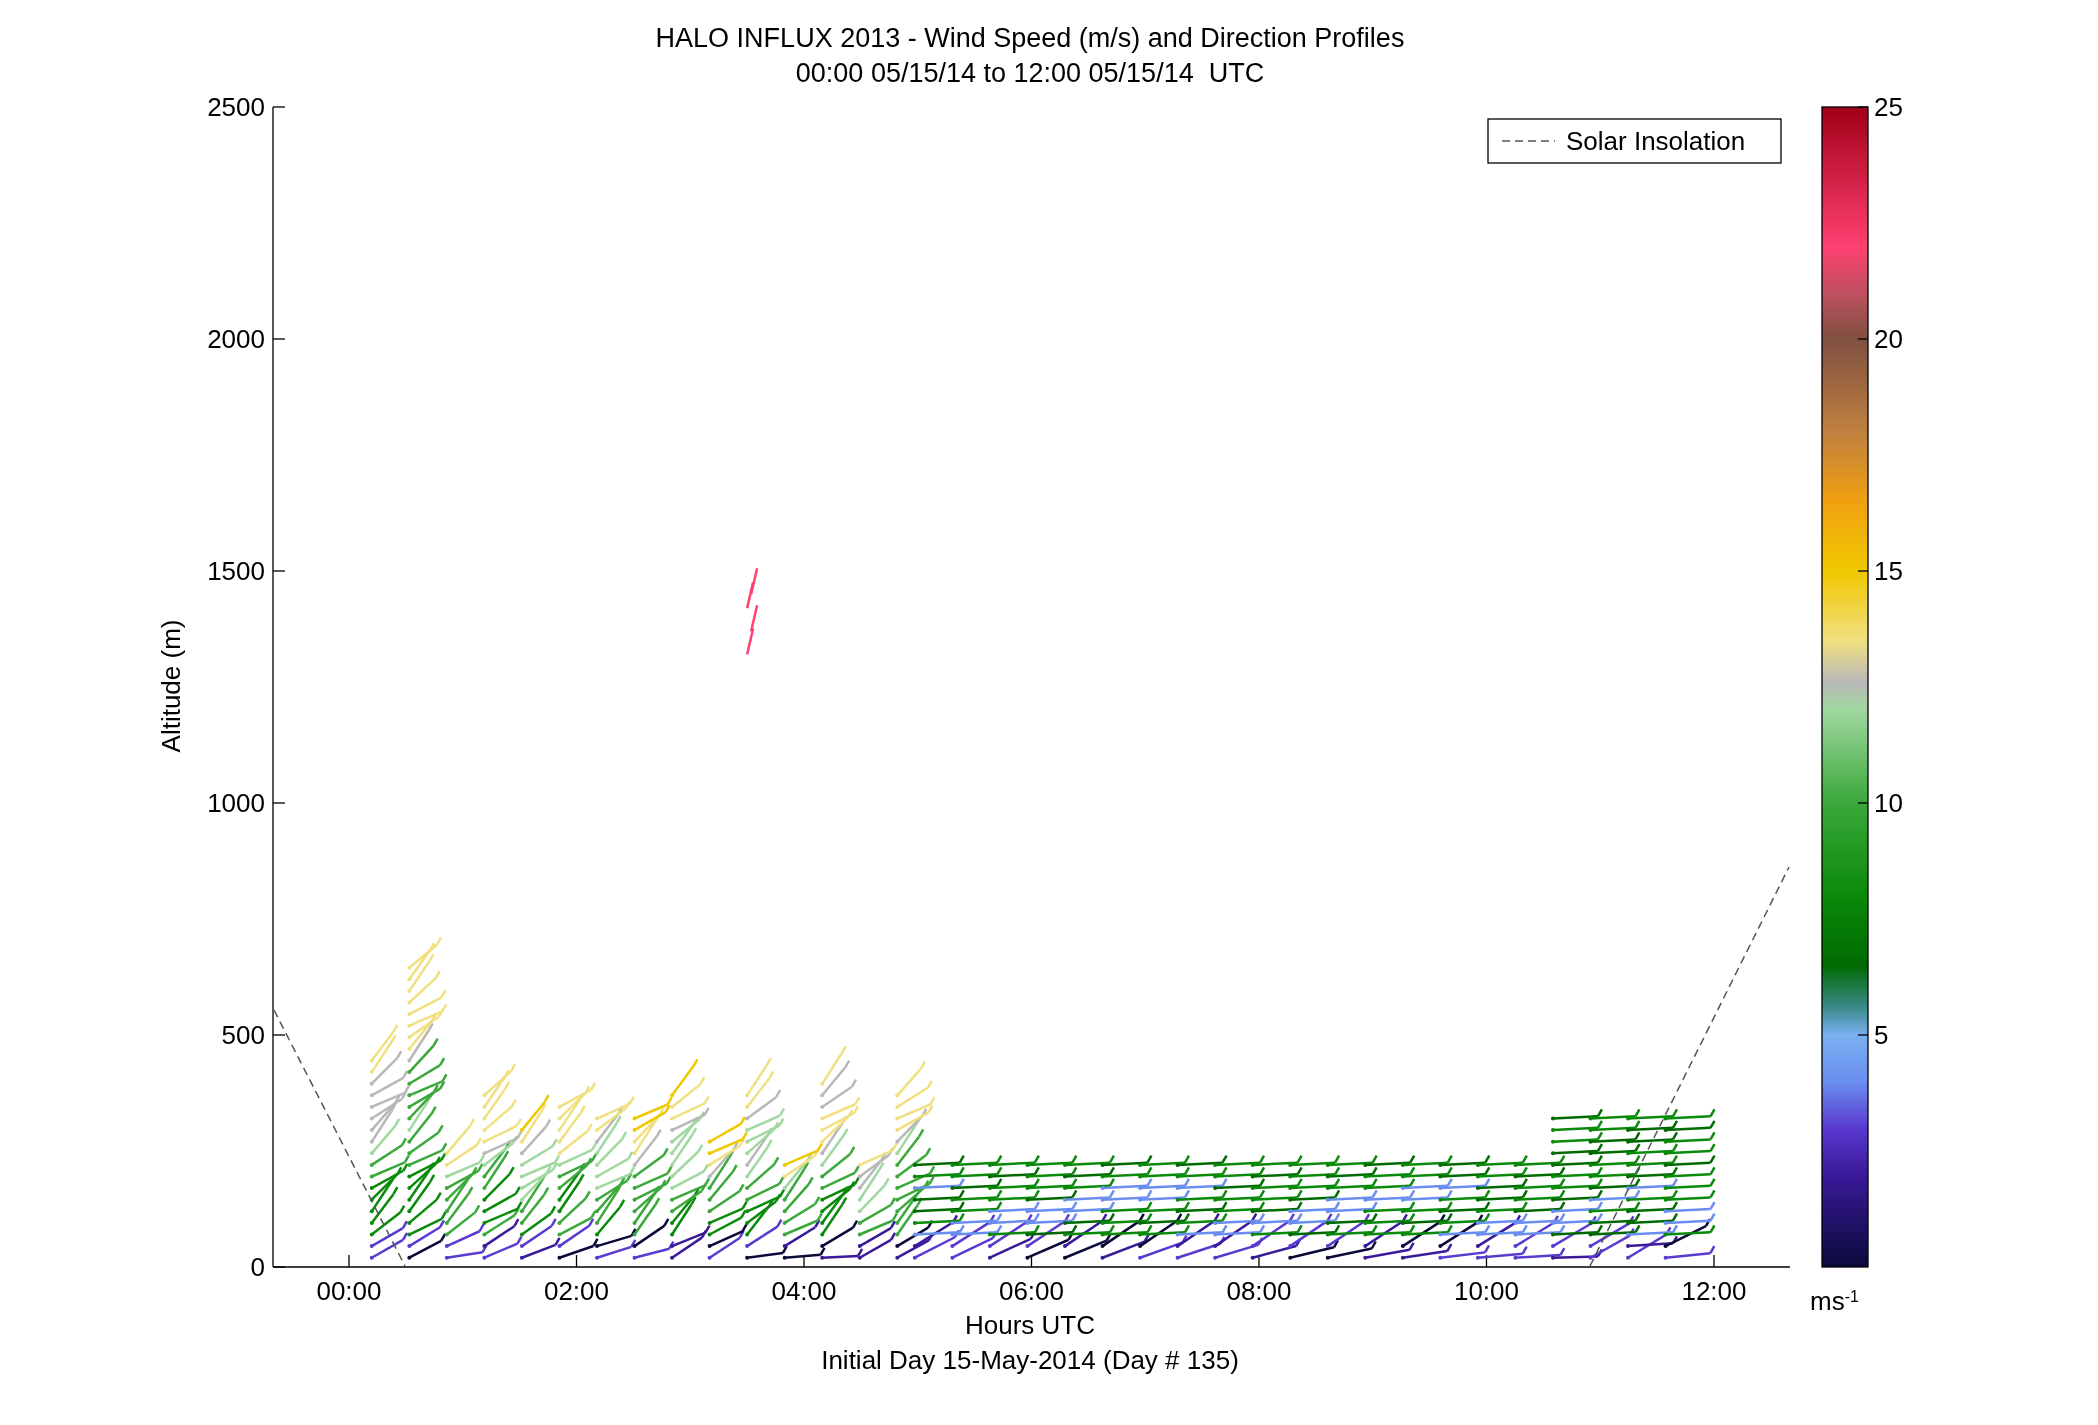 This screenshot has height=1425, width=2098. What do you see at coordinates (1881, 1035) in the screenshot?
I see `tick-label: 5` at bounding box center [1881, 1035].